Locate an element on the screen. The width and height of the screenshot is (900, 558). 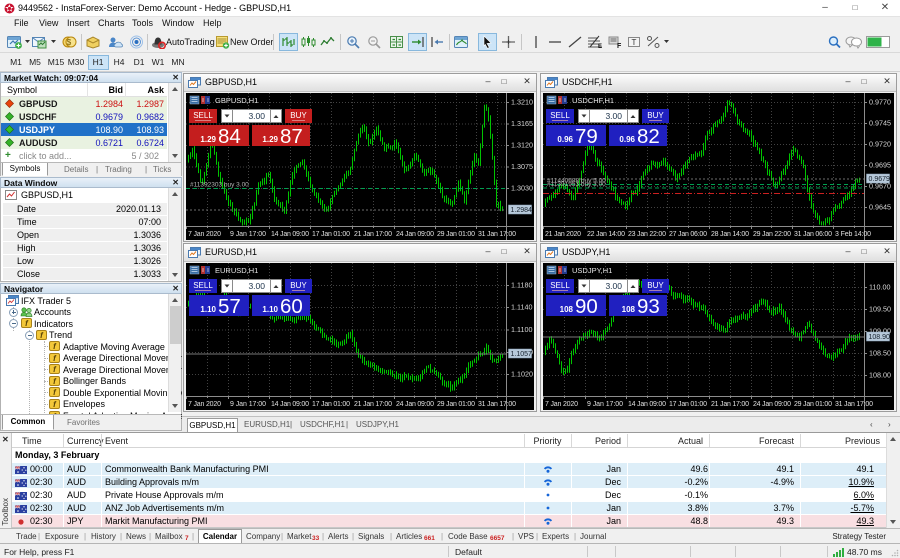
svg-text: 28 Jan 14:00 is located at coordinates (730, 234).